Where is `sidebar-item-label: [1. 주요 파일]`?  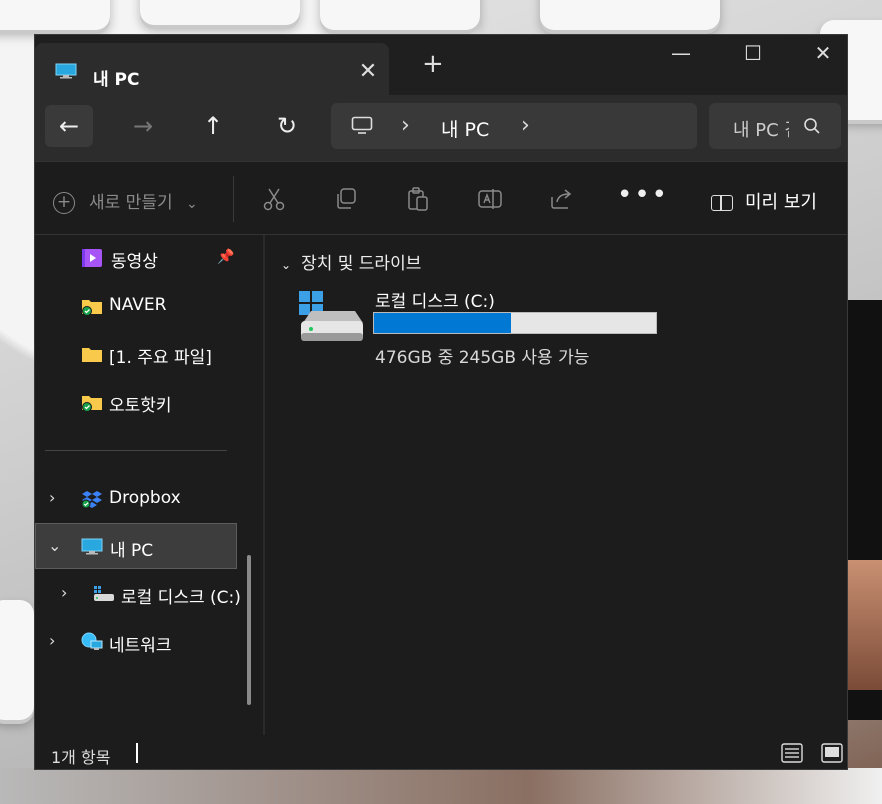 sidebar-item-label: [1. 주요 파일] is located at coordinates (160, 358).